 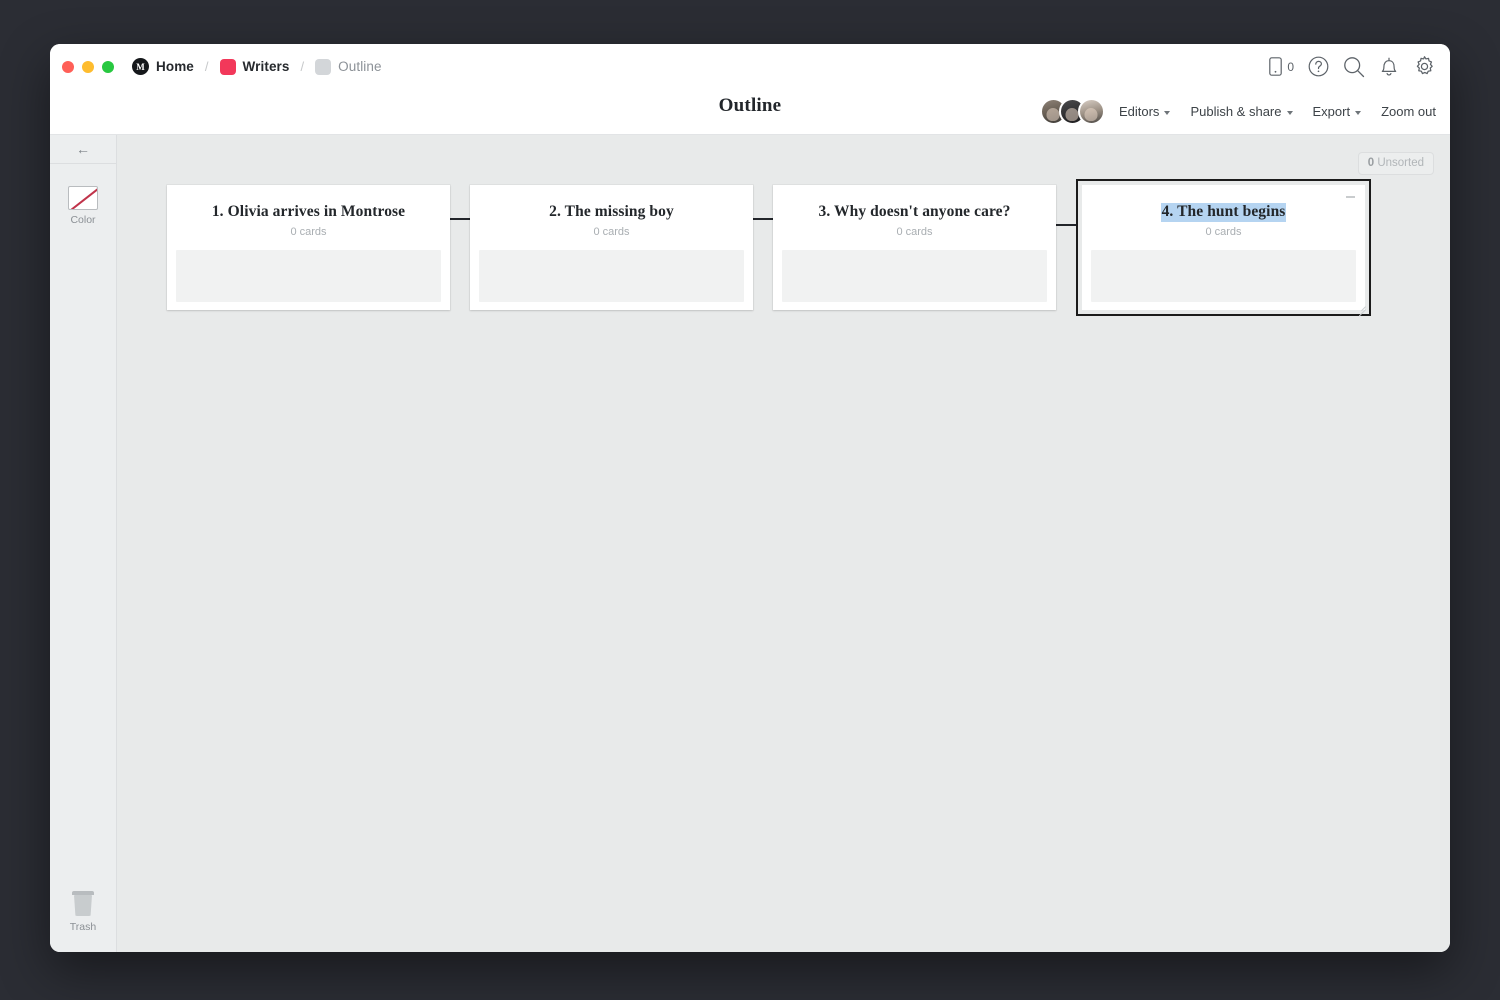 I want to click on search-icon, so click(x=1354, y=67).